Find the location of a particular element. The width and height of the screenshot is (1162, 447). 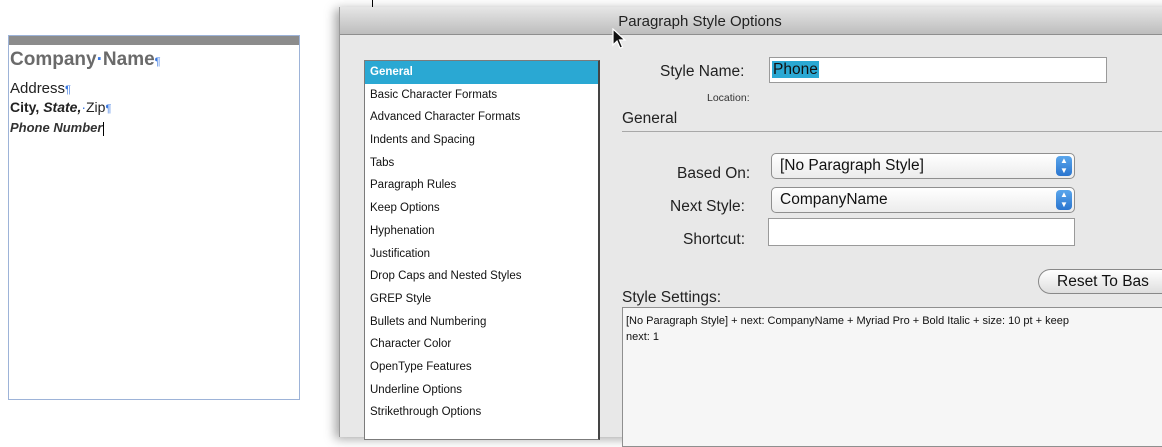

based-on-value: [No Paragraph Style] is located at coordinates (852, 165).